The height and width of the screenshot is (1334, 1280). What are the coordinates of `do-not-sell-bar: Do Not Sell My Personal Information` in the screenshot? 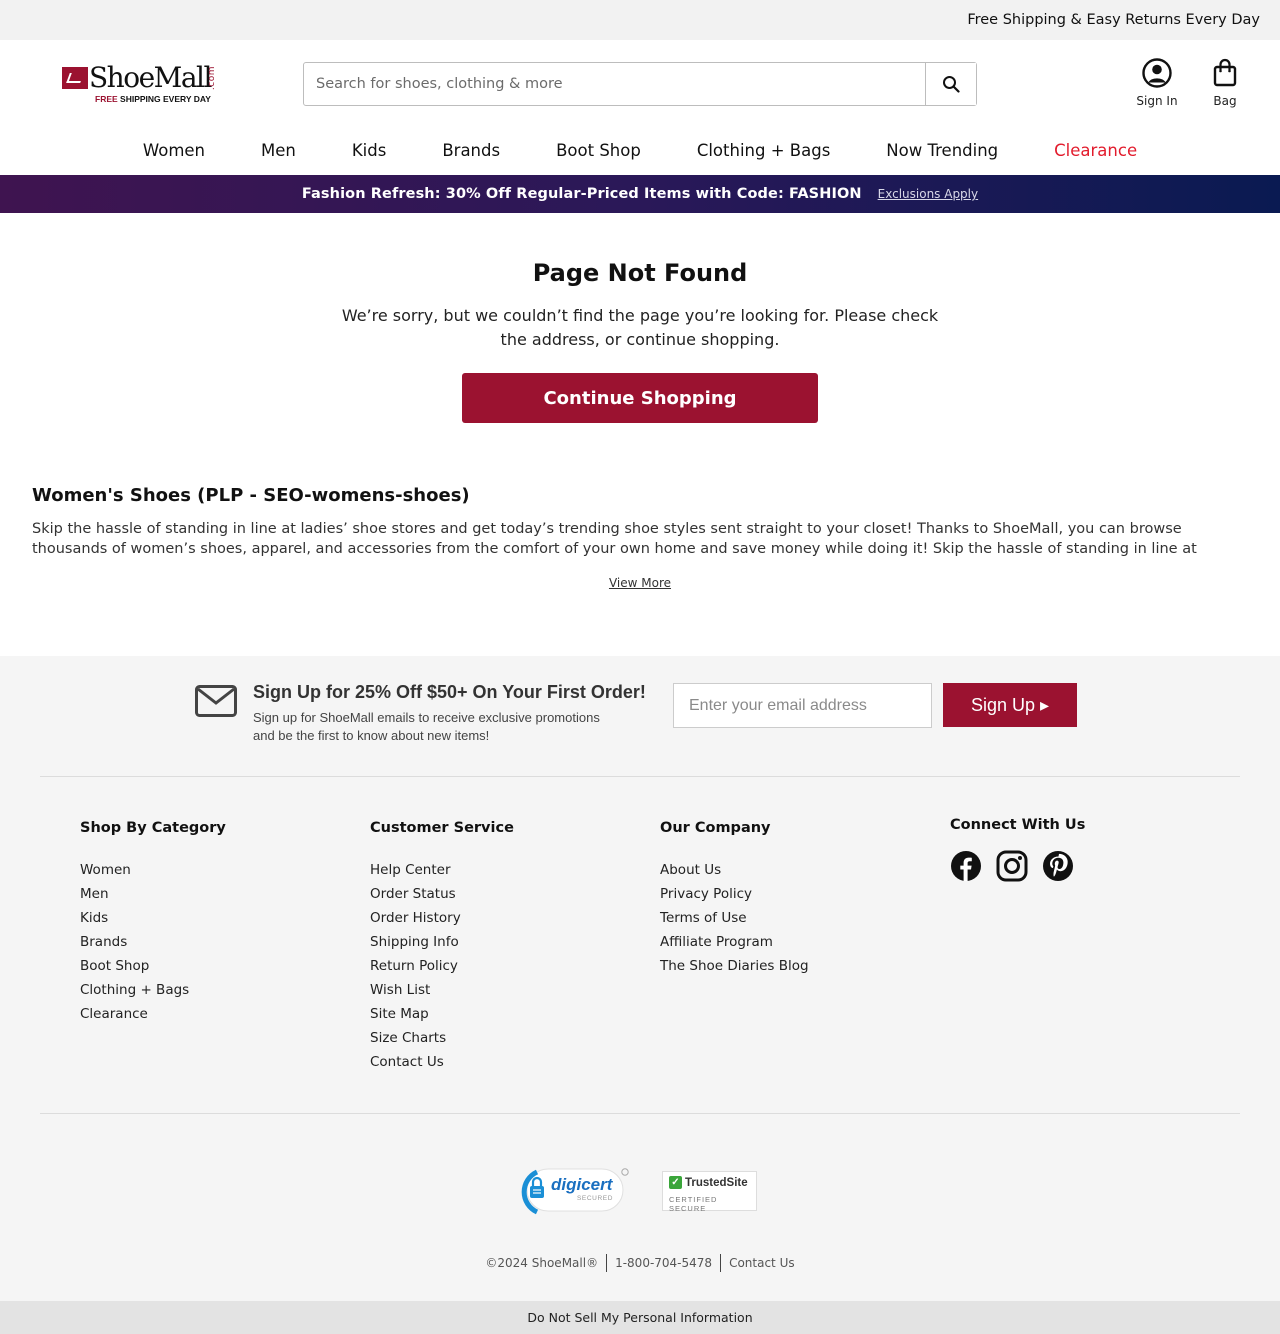 It's located at (640, 1317).